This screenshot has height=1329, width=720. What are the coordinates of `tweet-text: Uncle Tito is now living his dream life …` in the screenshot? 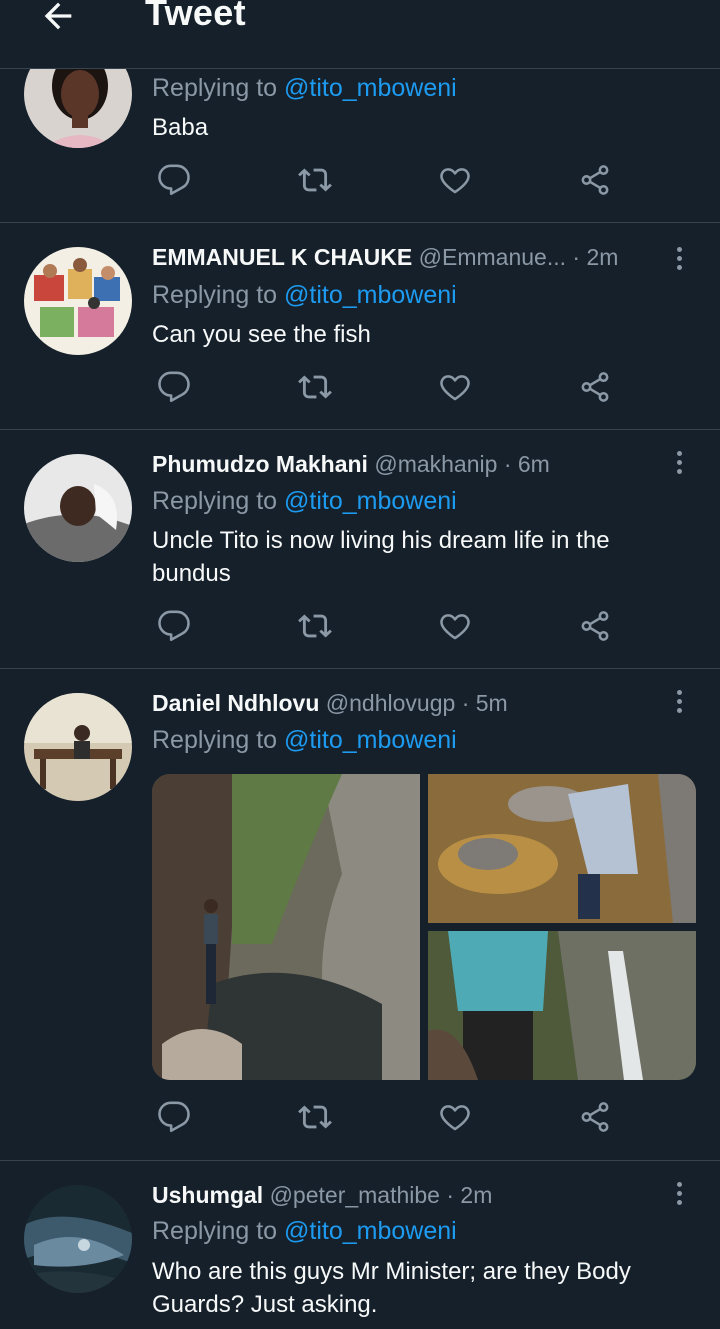 It's located at (381, 557).